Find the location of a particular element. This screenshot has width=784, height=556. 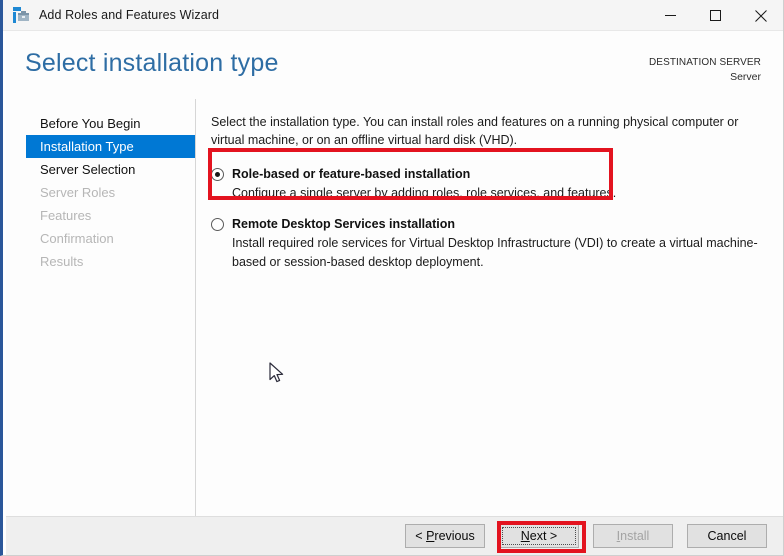

destination-server-value: Server is located at coordinates (745, 76).